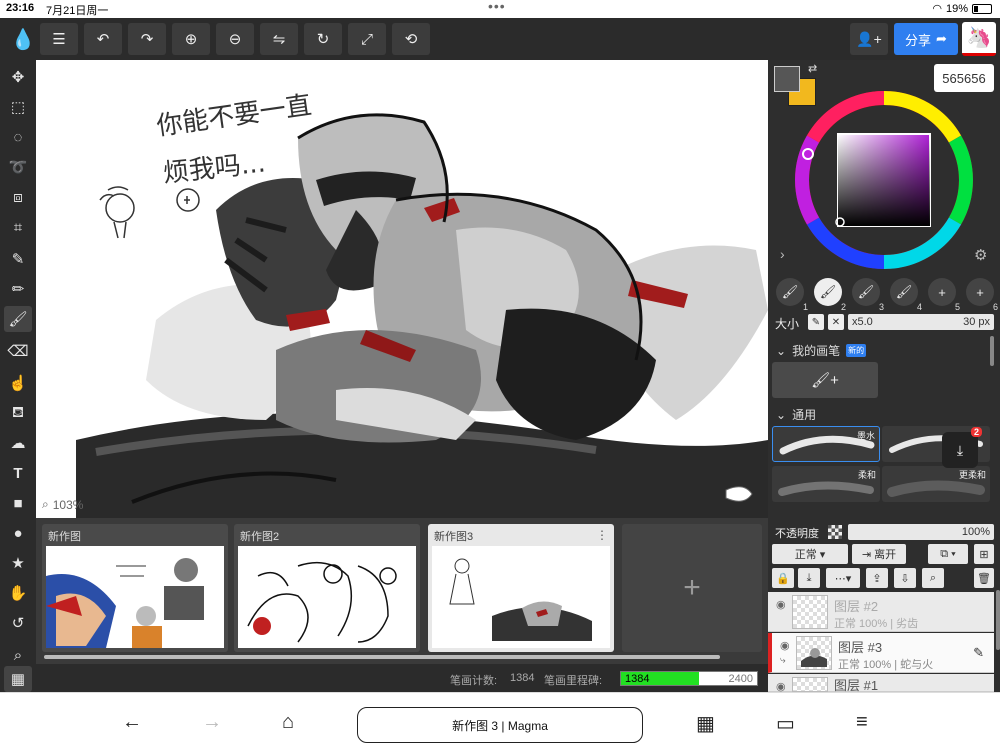 This screenshot has height=750, width=1000. I want to click on brush-preset-4: 🖌 4, so click(906, 295).